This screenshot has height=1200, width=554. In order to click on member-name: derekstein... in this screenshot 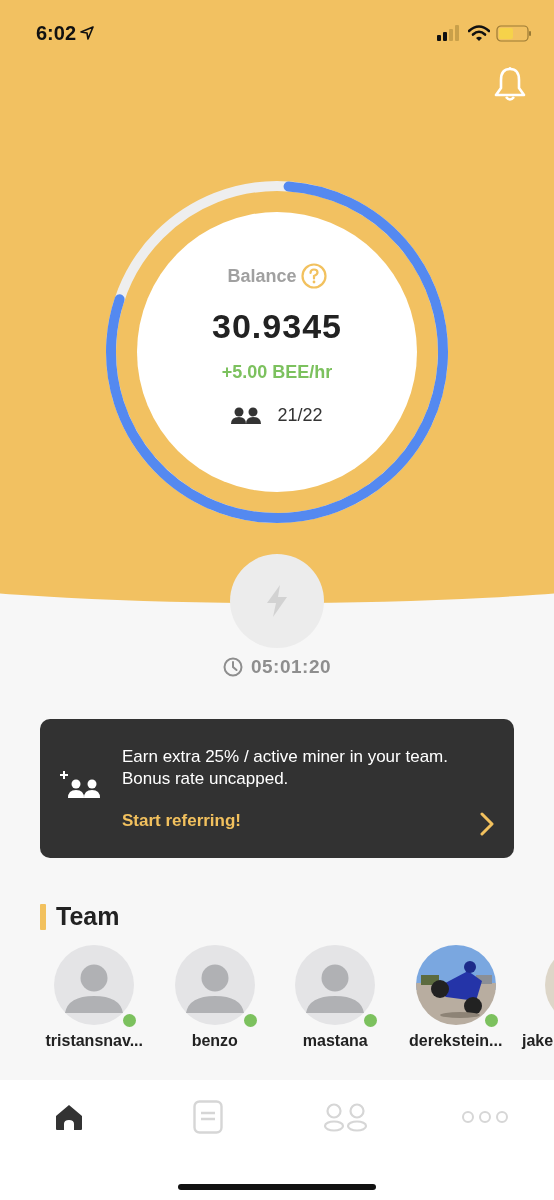, I will do `click(456, 1041)`.